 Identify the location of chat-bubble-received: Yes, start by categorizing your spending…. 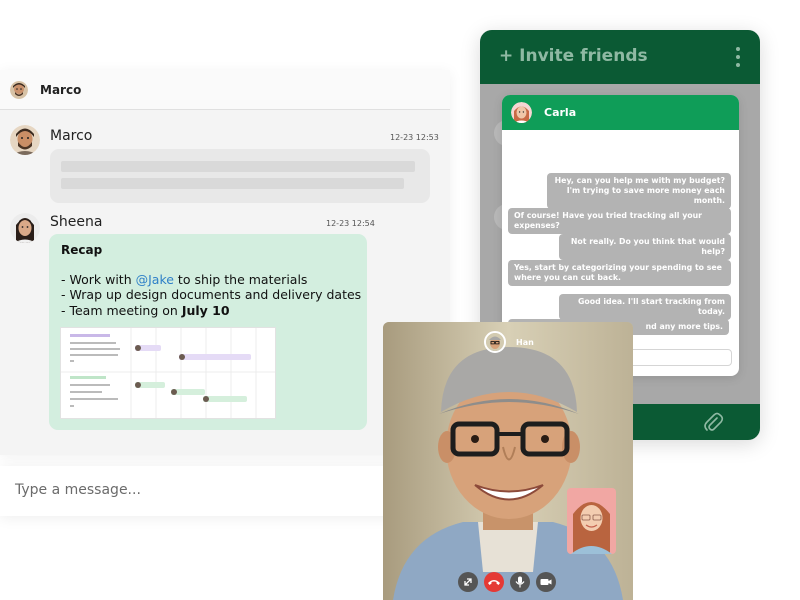
(619, 273).